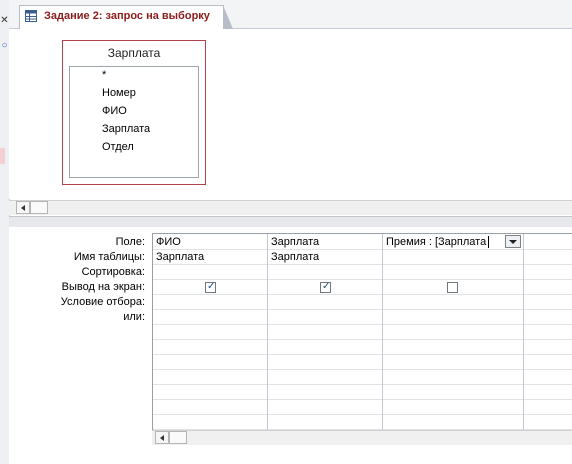 The height and width of the screenshot is (464, 572). What do you see at coordinates (134, 122) in the screenshot?
I see `field-list-body: * Номер ФИО Зарплата Отдел` at bounding box center [134, 122].